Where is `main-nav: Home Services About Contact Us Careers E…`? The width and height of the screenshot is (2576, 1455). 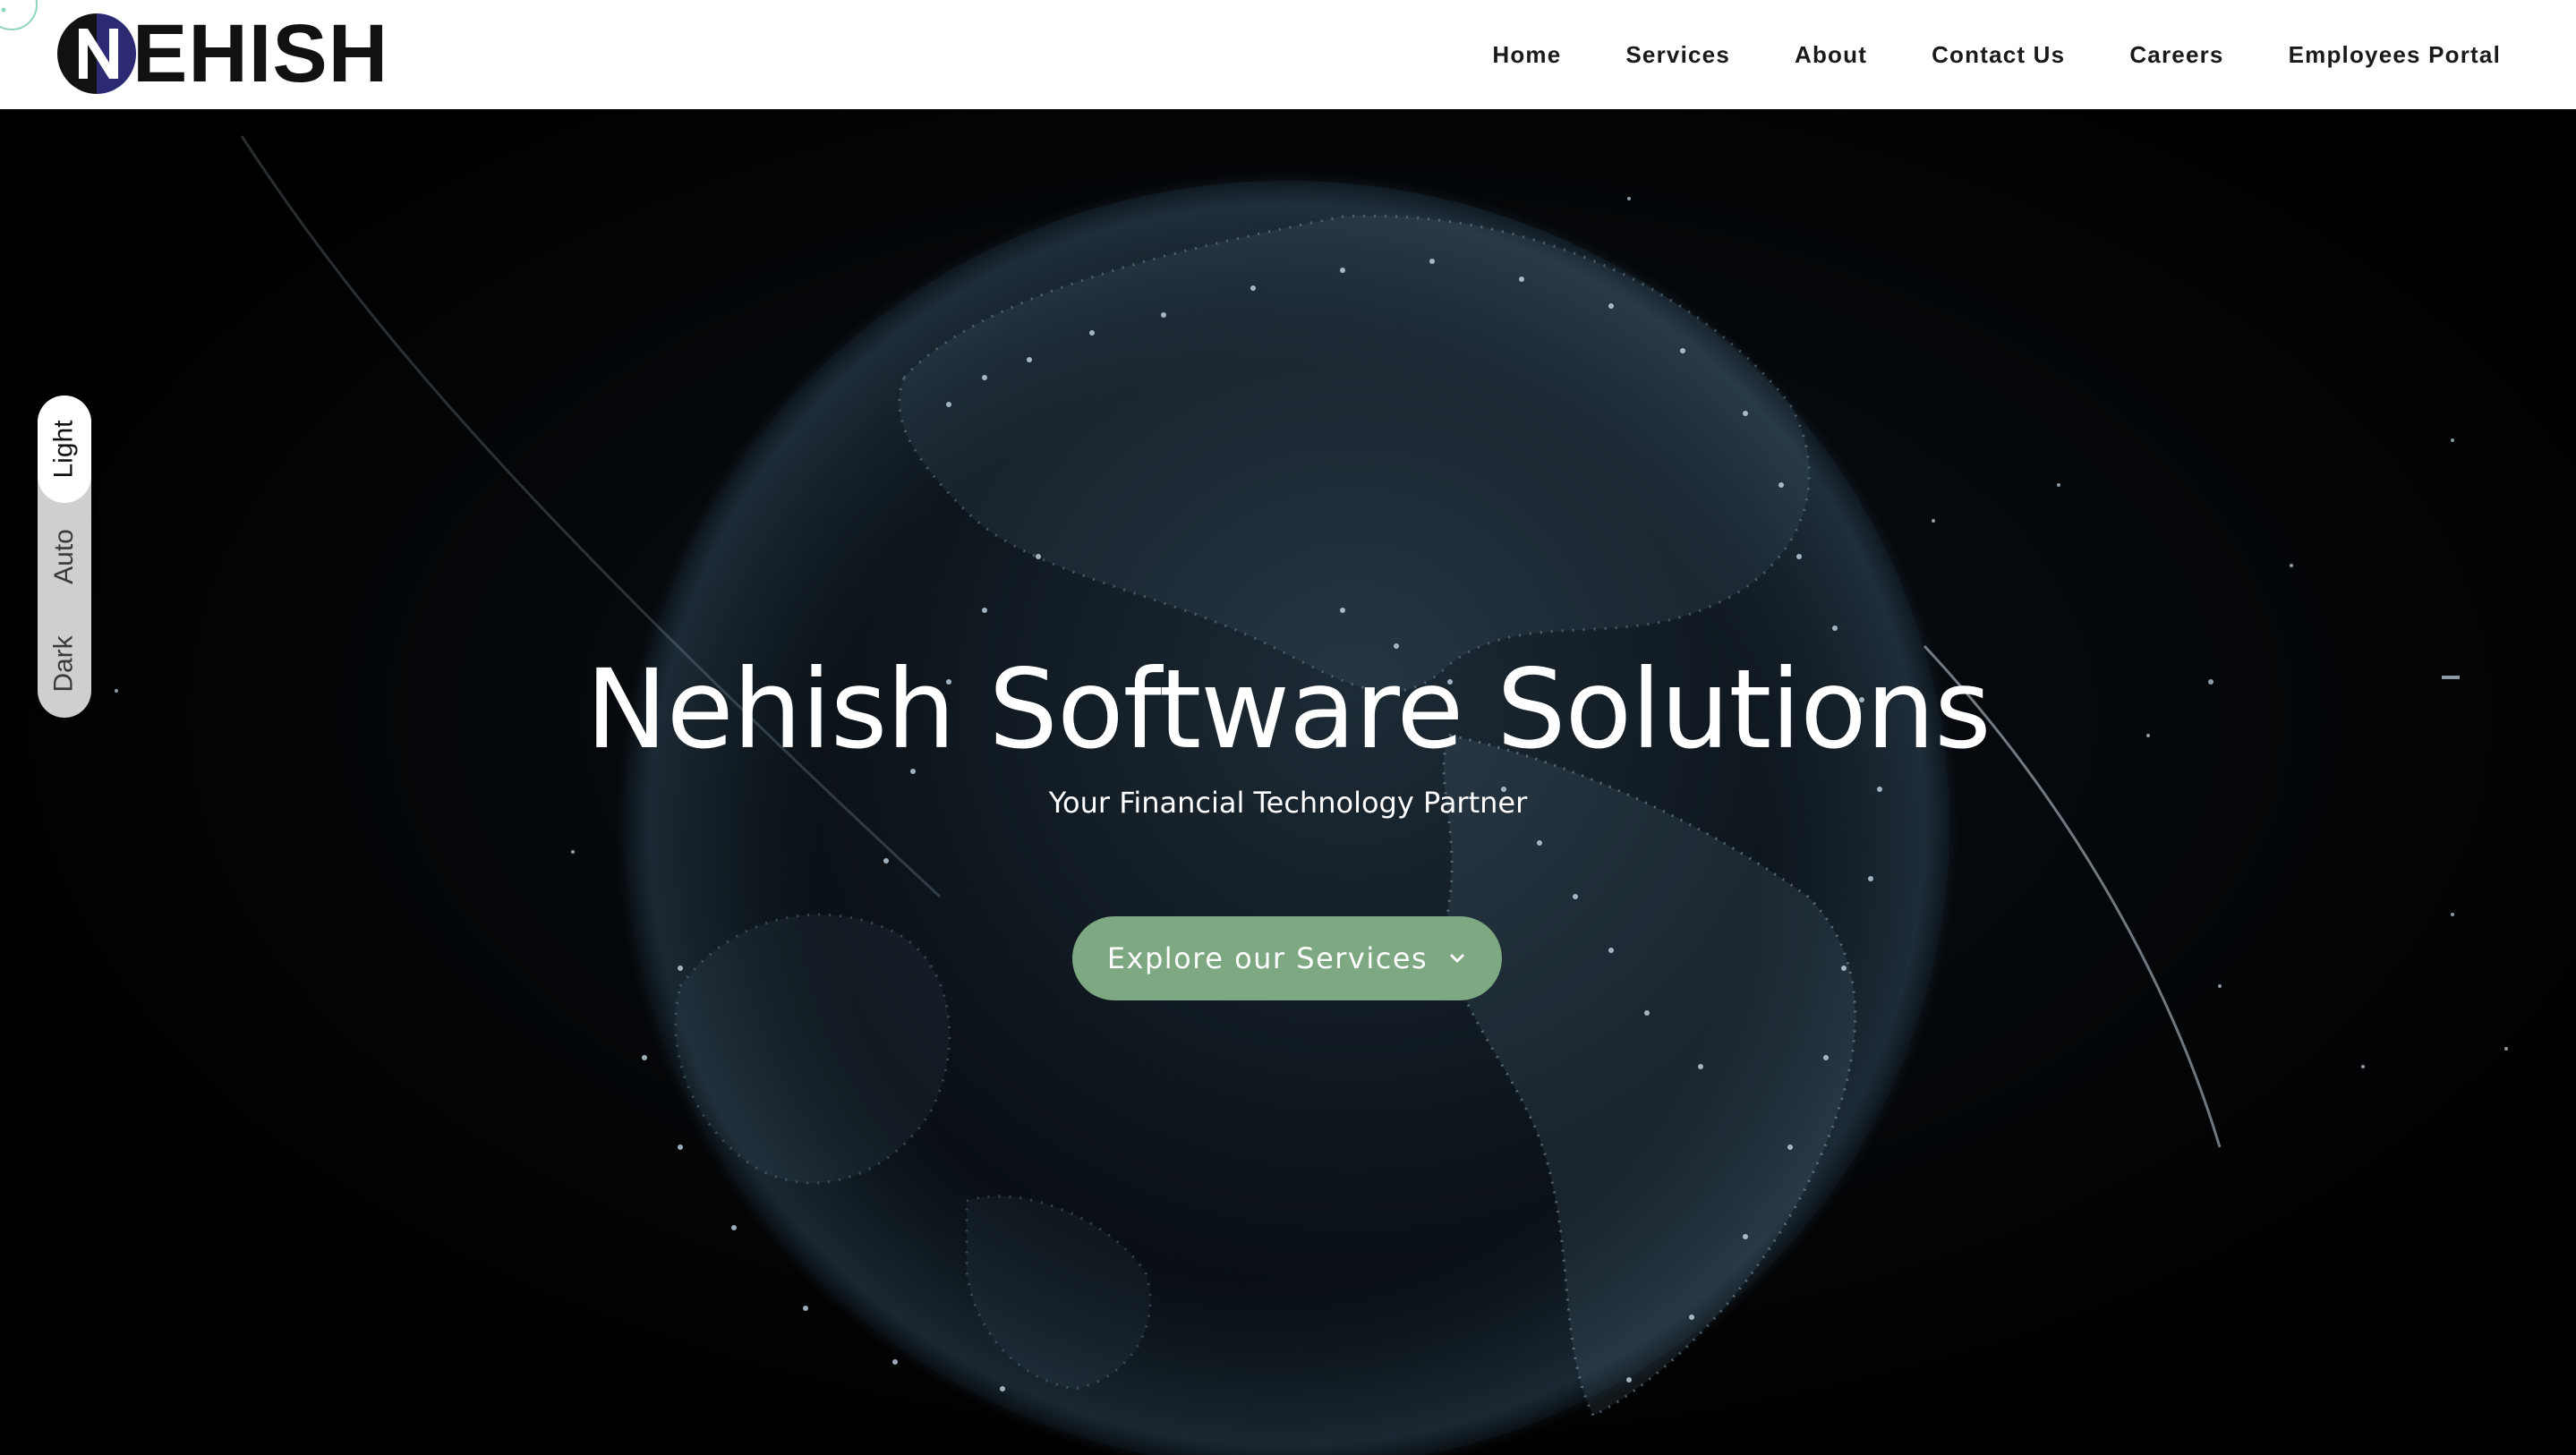
main-nav: Home Services About Contact Us Careers E… is located at coordinates (1964, 54).